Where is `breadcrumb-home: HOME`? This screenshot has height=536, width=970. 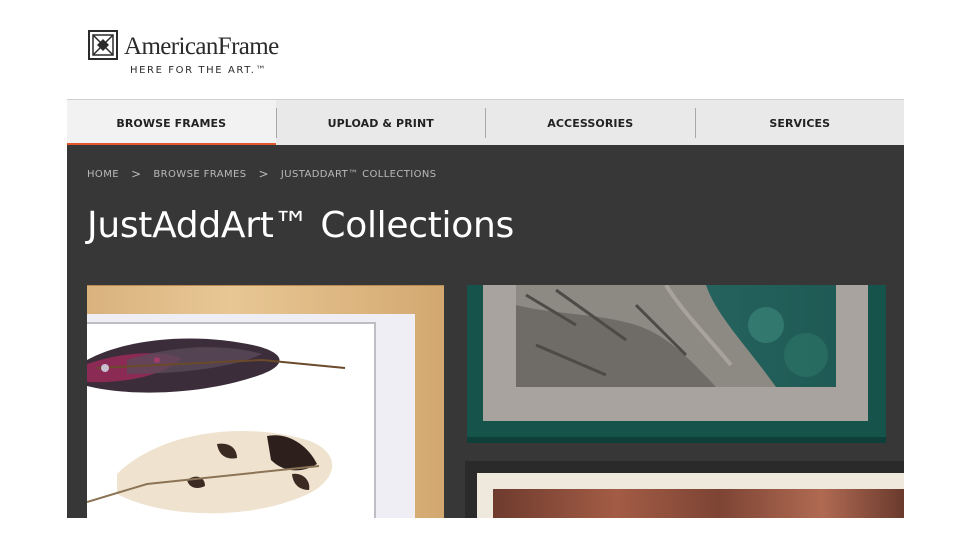 breadcrumb-home: HOME is located at coordinates (103, 174).